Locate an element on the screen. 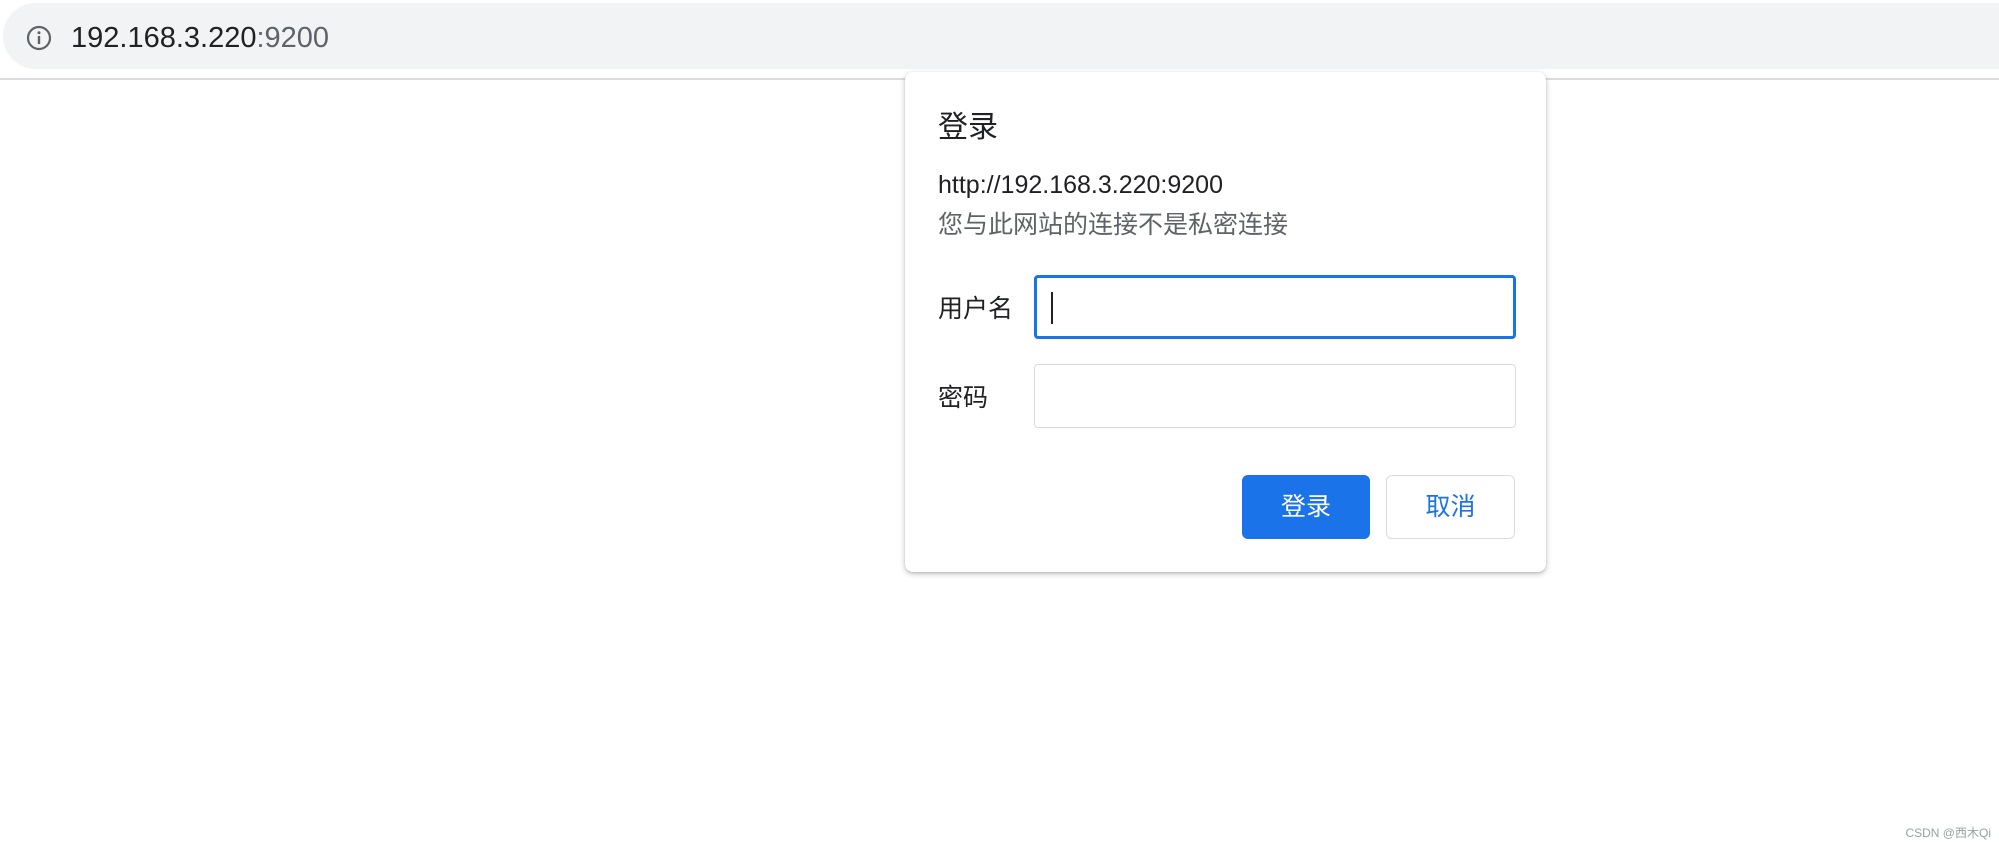 Image resolution: width=1999 pixels, height=849 pixels. browser-toolbar: 192.168.3.220:9200 is located at coordinates (999, 40).